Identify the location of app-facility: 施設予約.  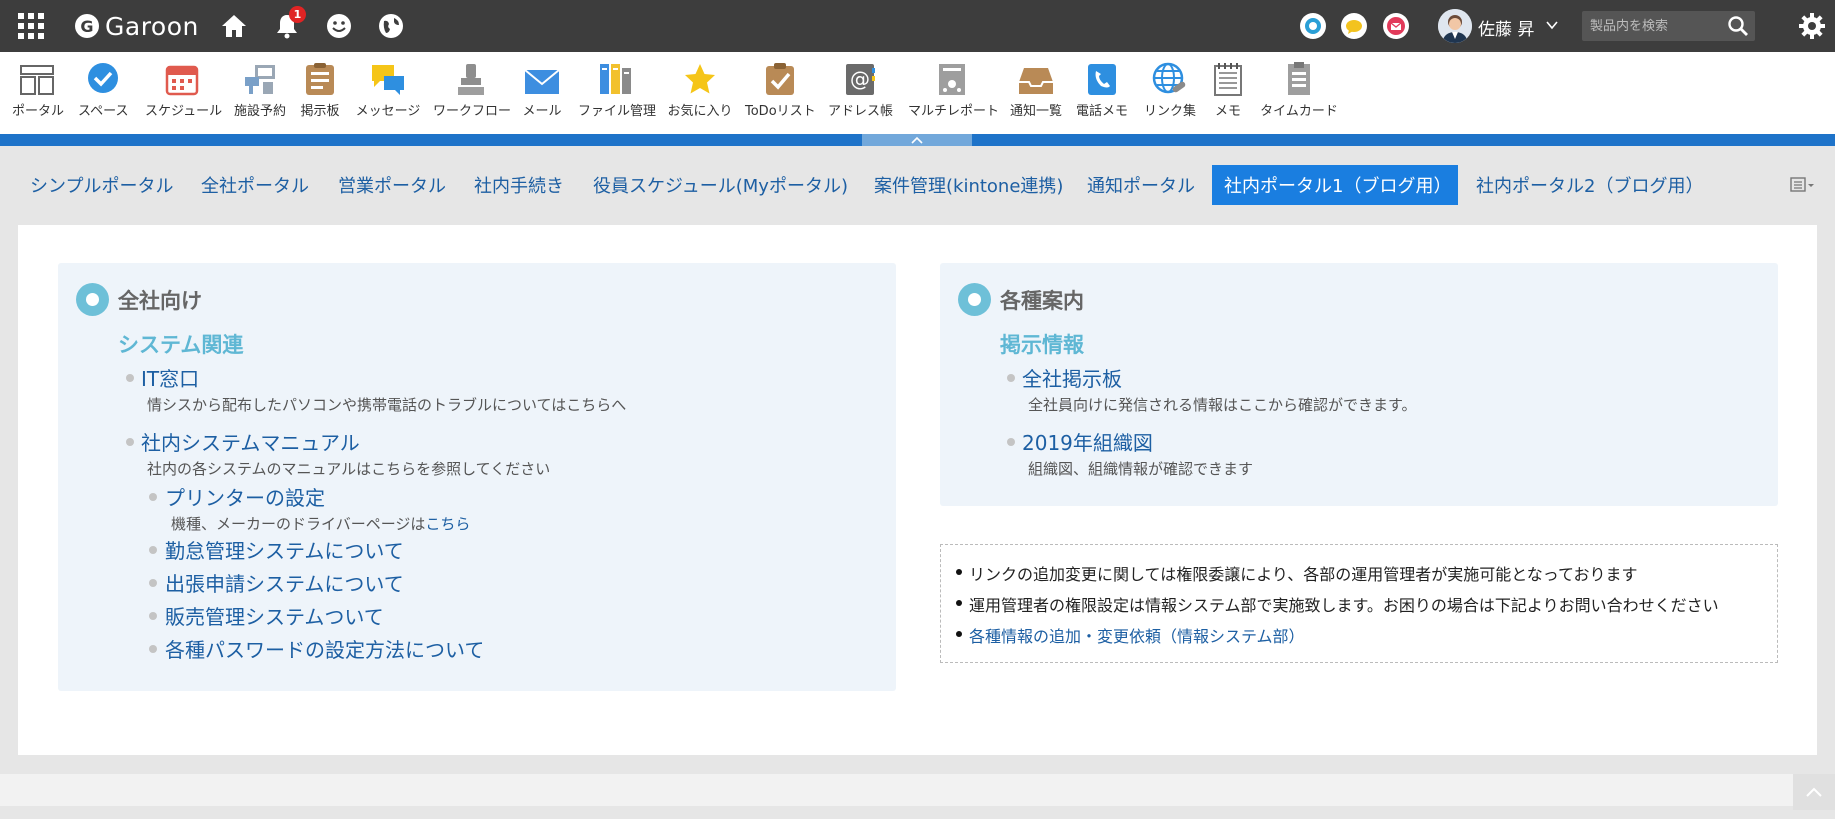
(260, 90).